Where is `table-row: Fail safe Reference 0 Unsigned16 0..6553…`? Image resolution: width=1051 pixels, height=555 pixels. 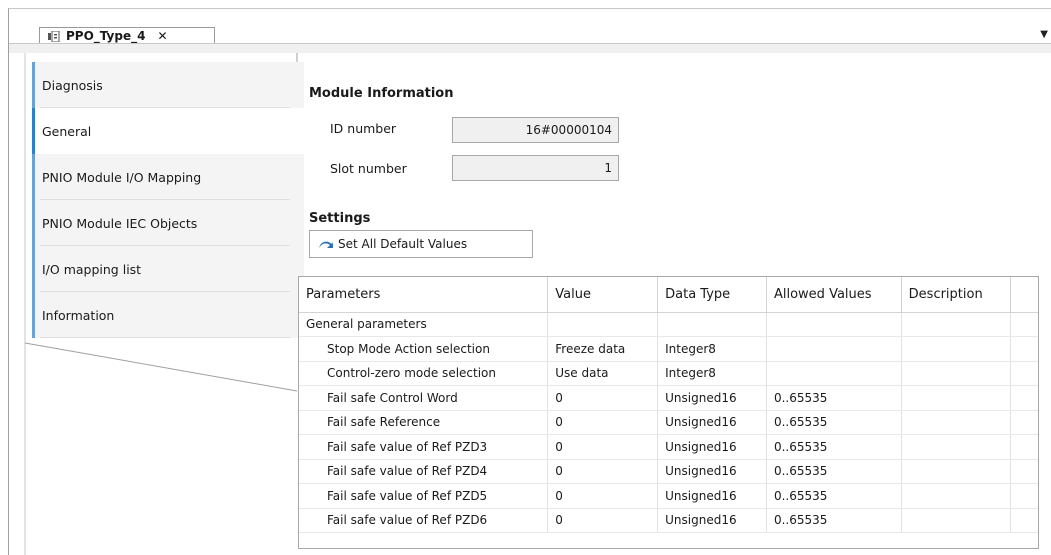 table-row: Fail safe Reference 0 Unsigned16 0..6553… is located at coordinates (668, 422).